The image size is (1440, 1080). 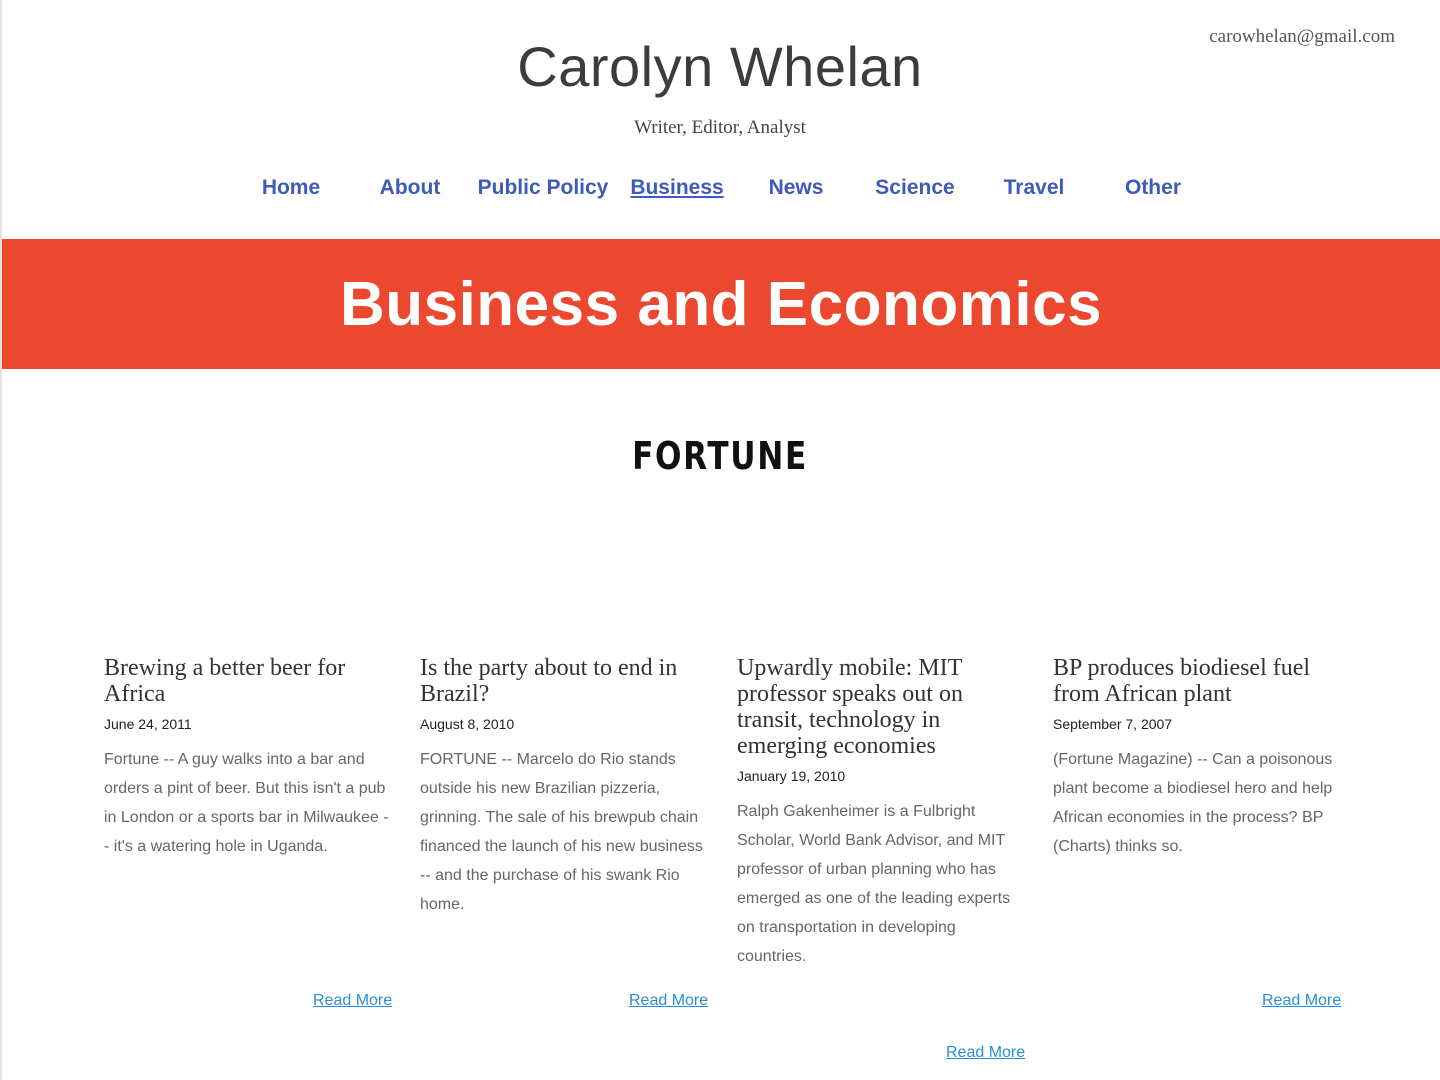 What do you see at coordinates (1113, 724) in the screenshot?
I see `article-date: September 7, 2007` at bounding box center [1113, 724].